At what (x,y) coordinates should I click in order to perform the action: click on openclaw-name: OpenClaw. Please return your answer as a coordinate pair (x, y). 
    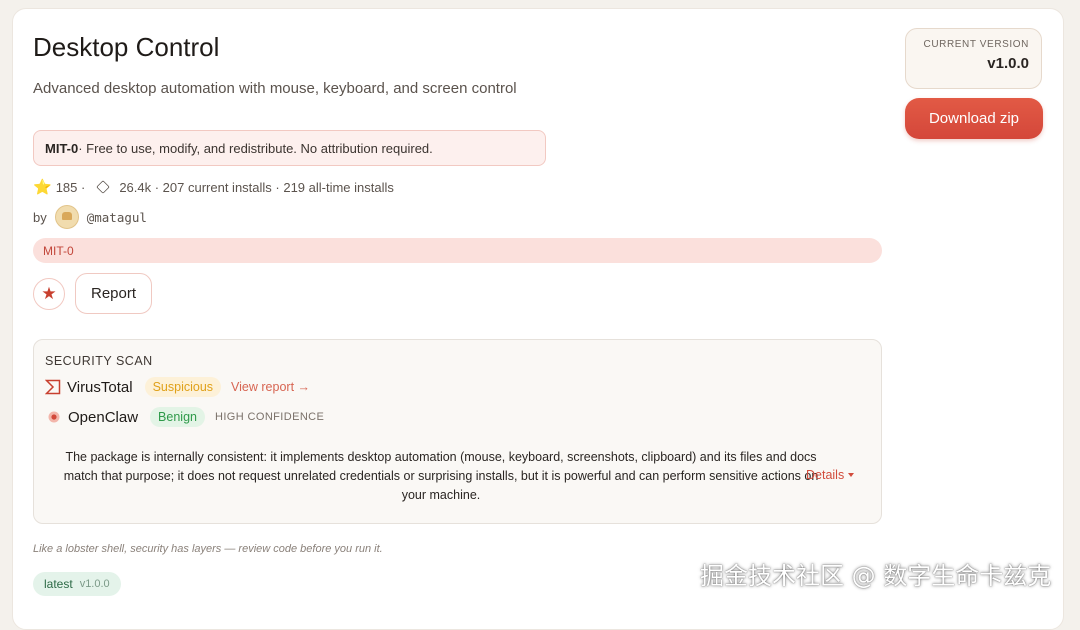
    Looking at the image, I should click on (103, 417).